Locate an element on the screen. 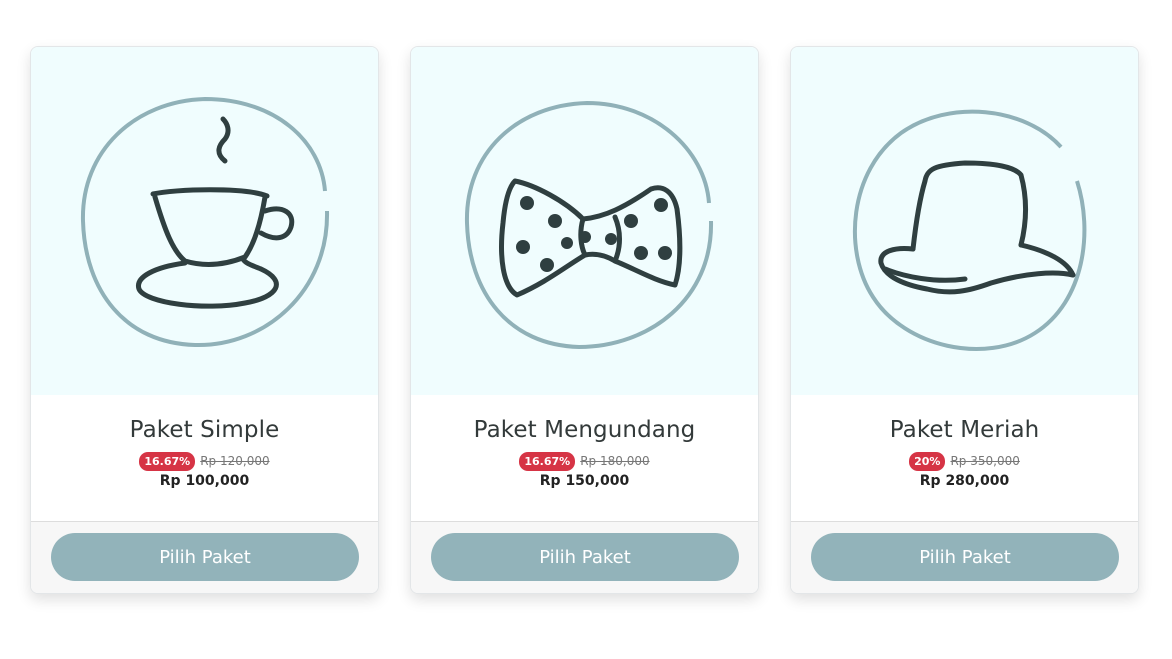 Image resolution: width=1172 pixels, height=659 pixels. package-title: Paket Meriah is located at coordinates (964, 430).